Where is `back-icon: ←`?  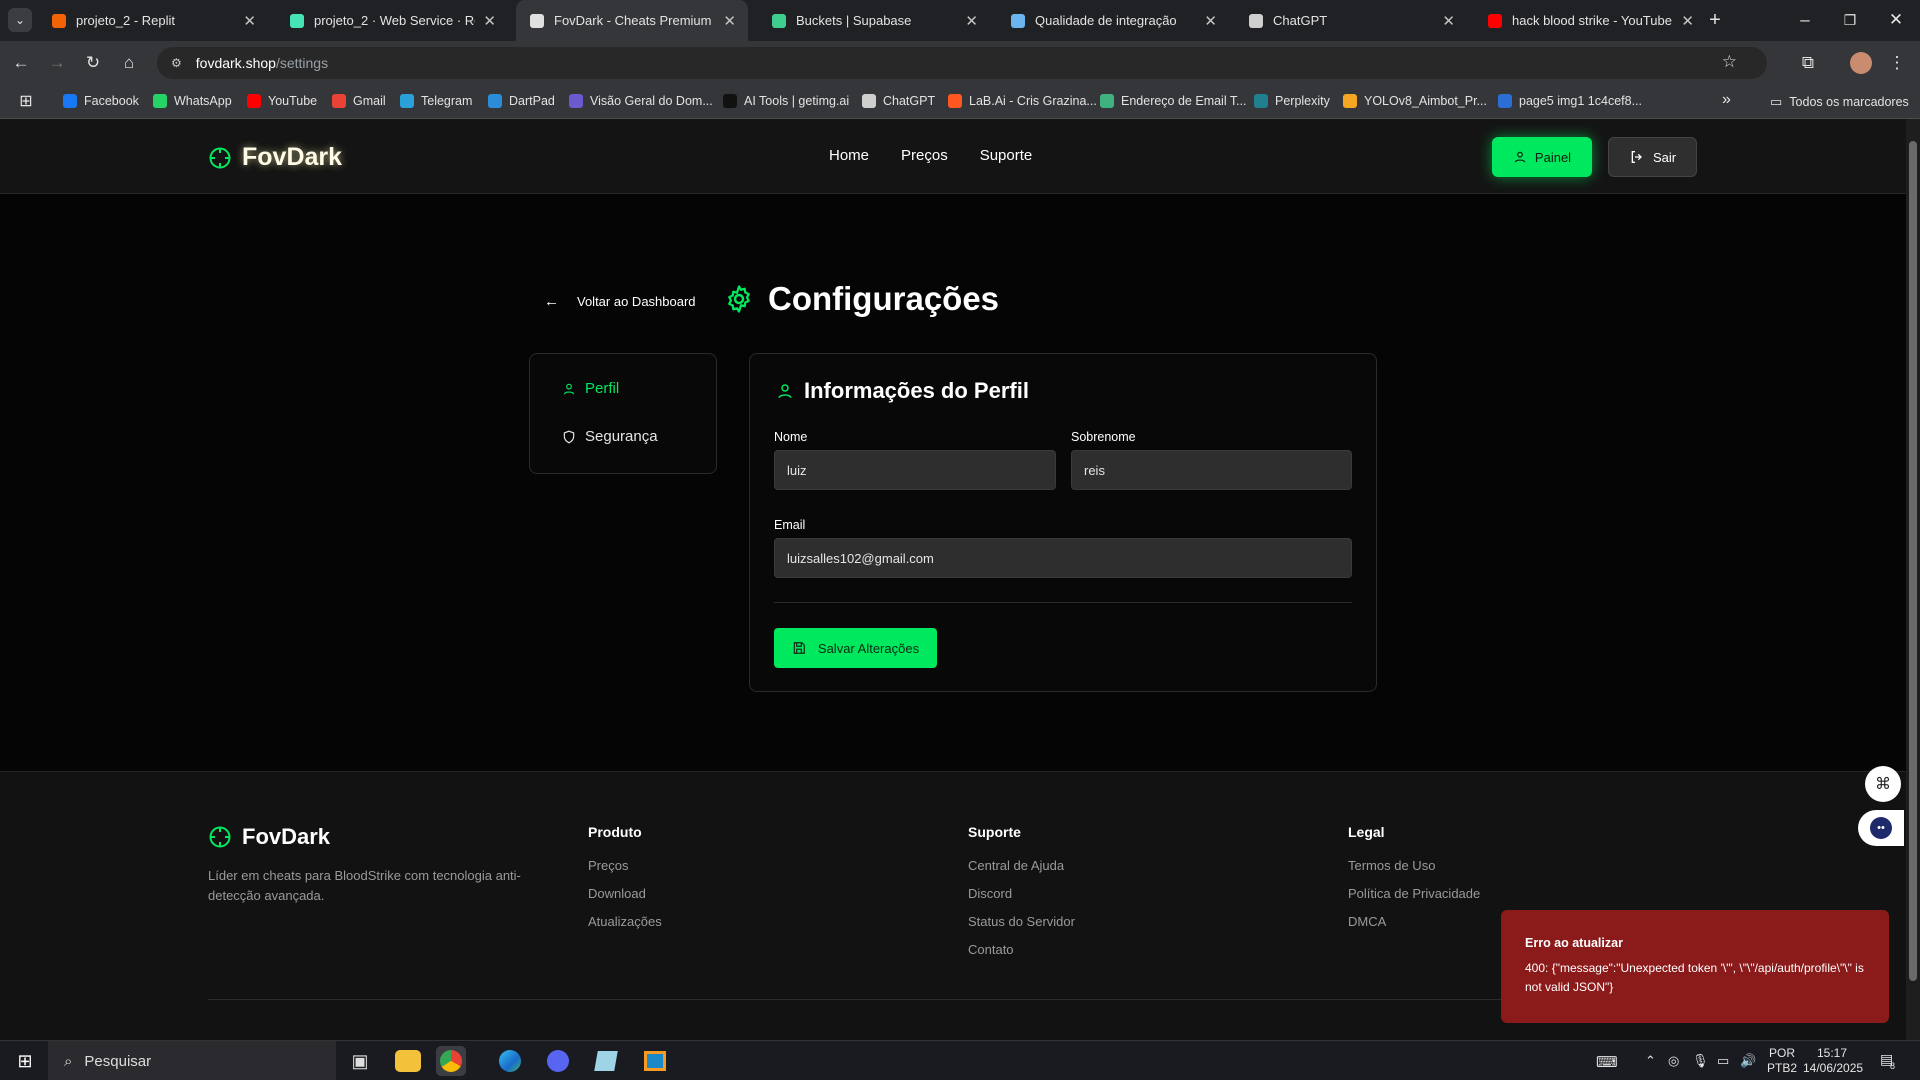 back-icon: ← is located at coordinates (21, 63).